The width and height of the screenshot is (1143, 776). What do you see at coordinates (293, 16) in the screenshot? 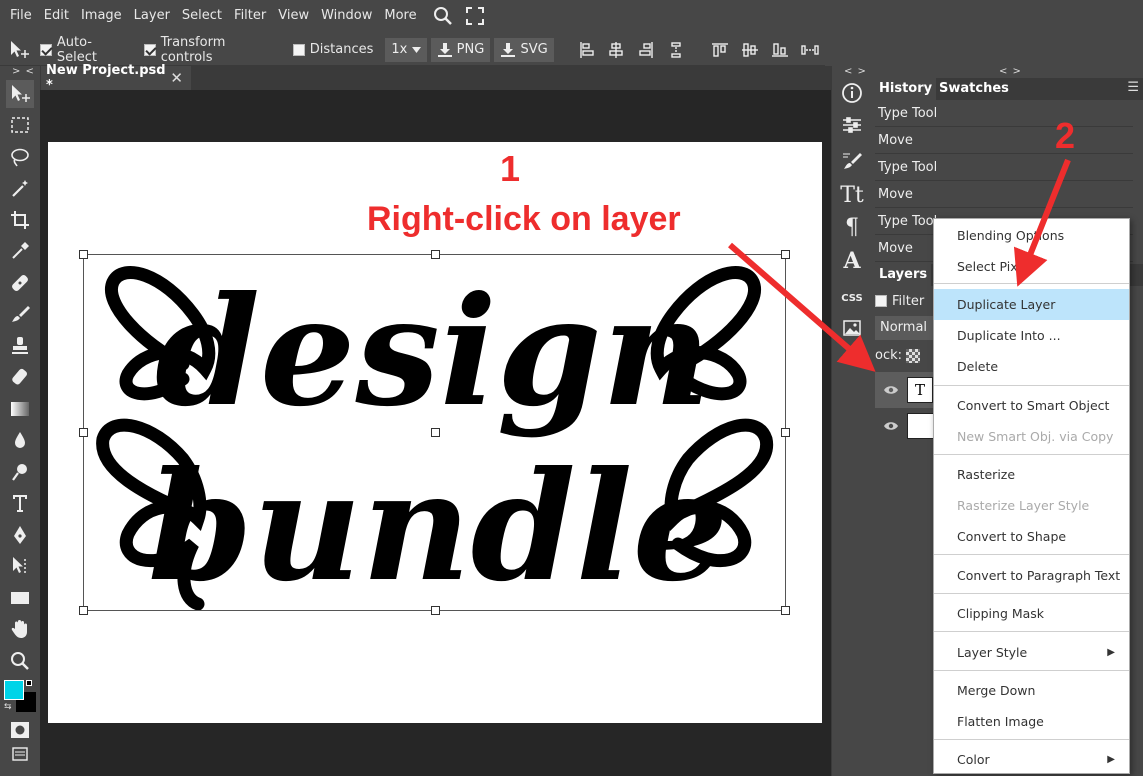
I see `menu-view: View` at bounding box center [293, 16].